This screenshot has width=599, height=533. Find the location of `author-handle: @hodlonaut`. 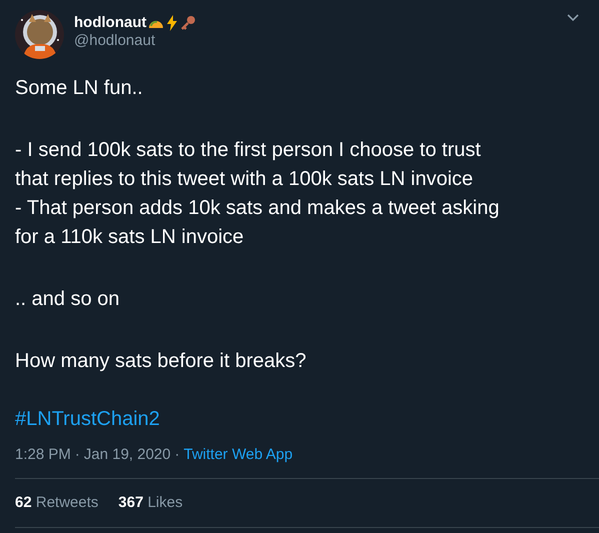

author-handle: @hodlonaut is located at coordinates (115, 40).